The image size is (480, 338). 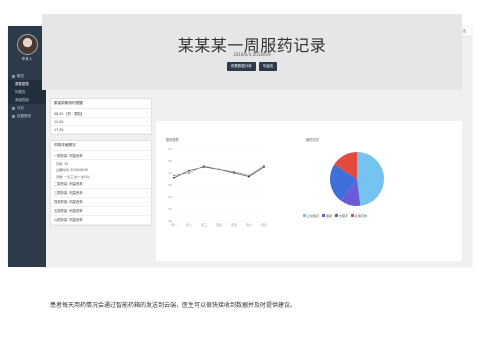 What do you see at coordinates (27, 44) in the screenshot?
I see `avatar` at bounding box center [27, 44].